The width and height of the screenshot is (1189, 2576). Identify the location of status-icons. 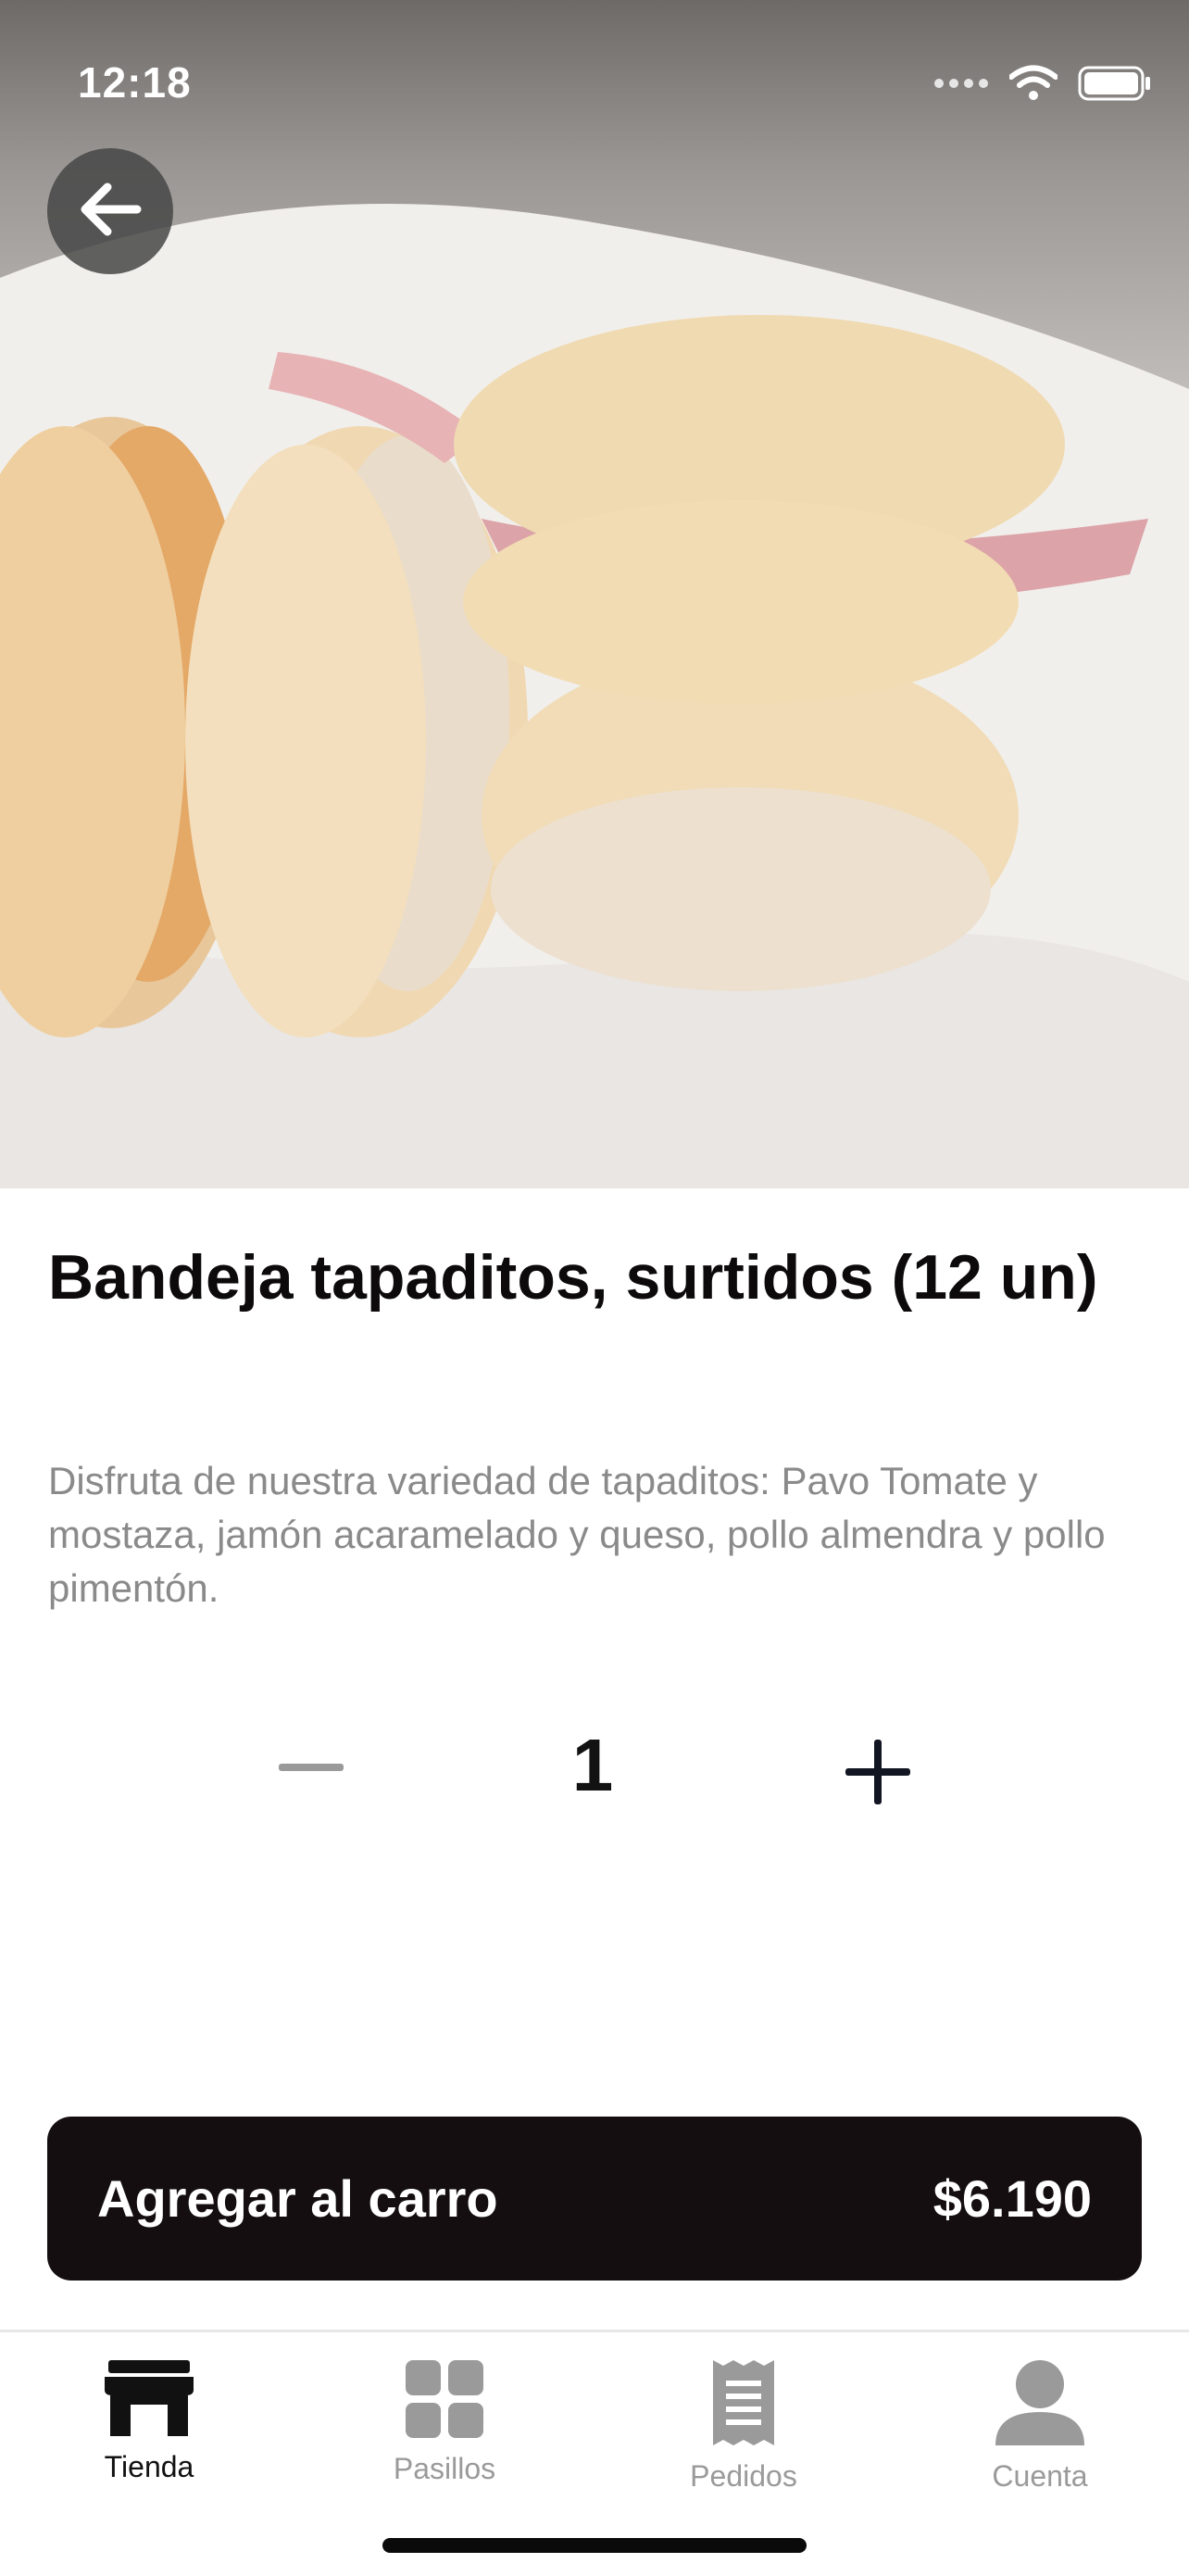
(1042, 86).